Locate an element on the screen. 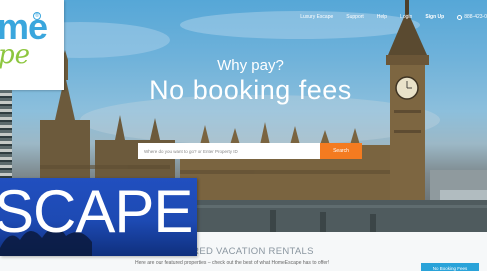  banner-text: SCAPE is located at coordinates (96, 211).